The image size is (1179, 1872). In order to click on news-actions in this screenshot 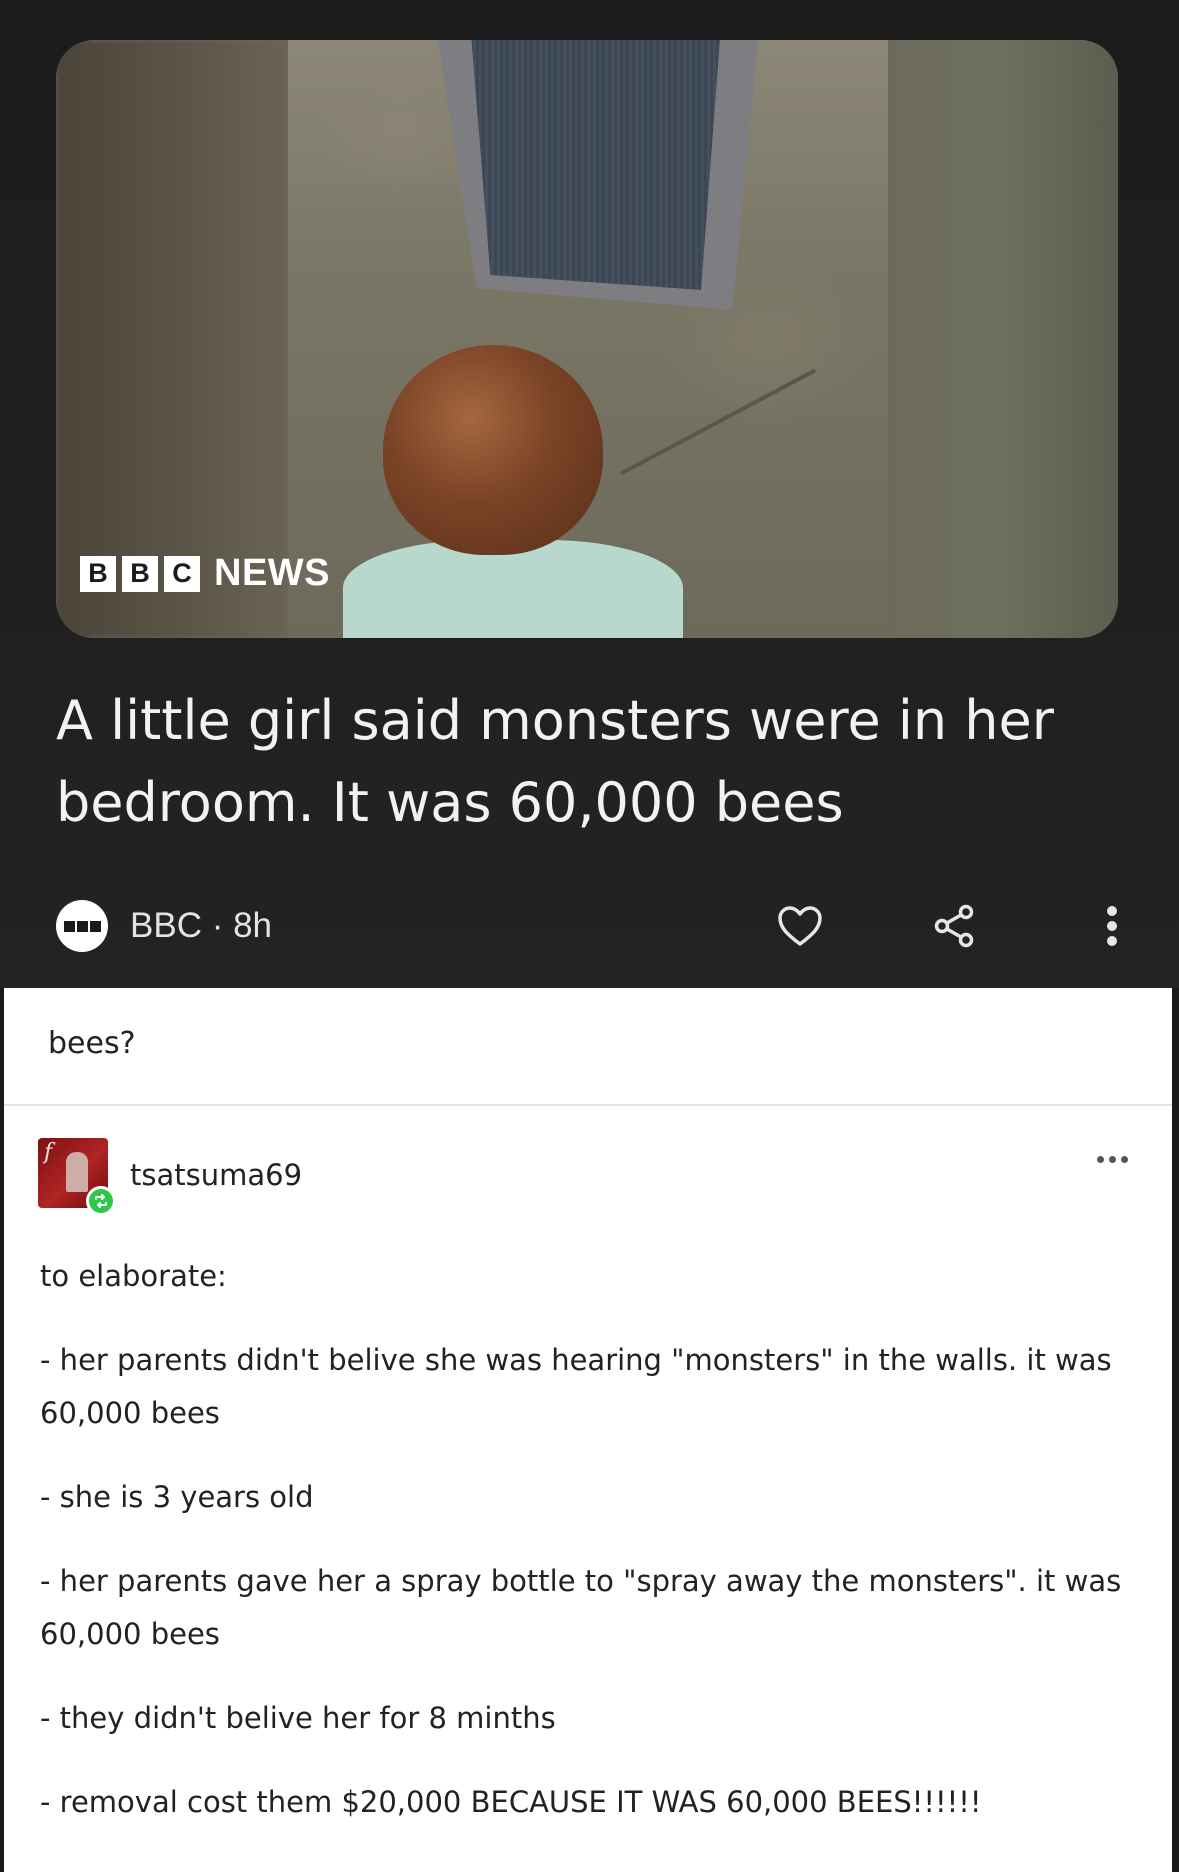, I will do `click(949, 926)`.